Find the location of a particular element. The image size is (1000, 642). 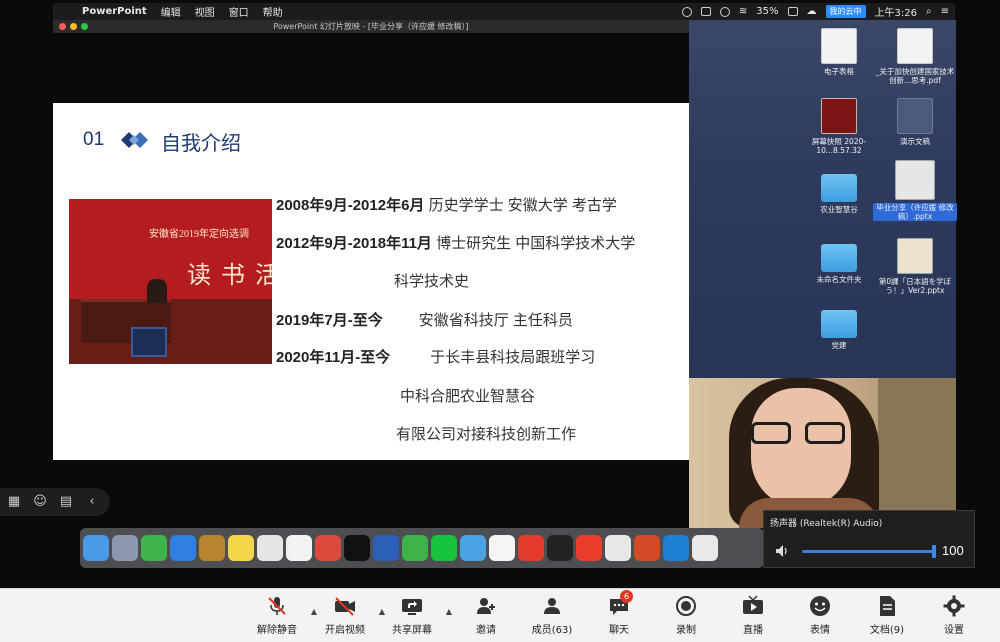

wps-icon is located at coordinates (589, 548).